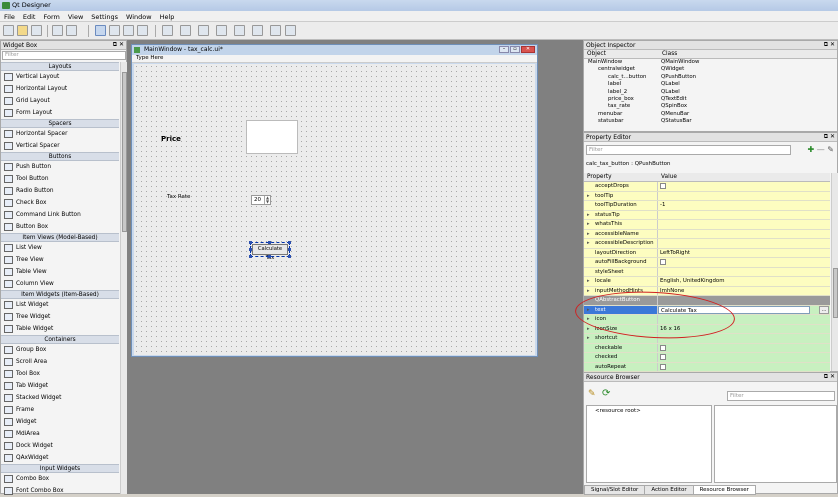 The image size is (838, 497). I want to click on property-row: ▸ locale English, UnitedKingdom, so click(707, 282).